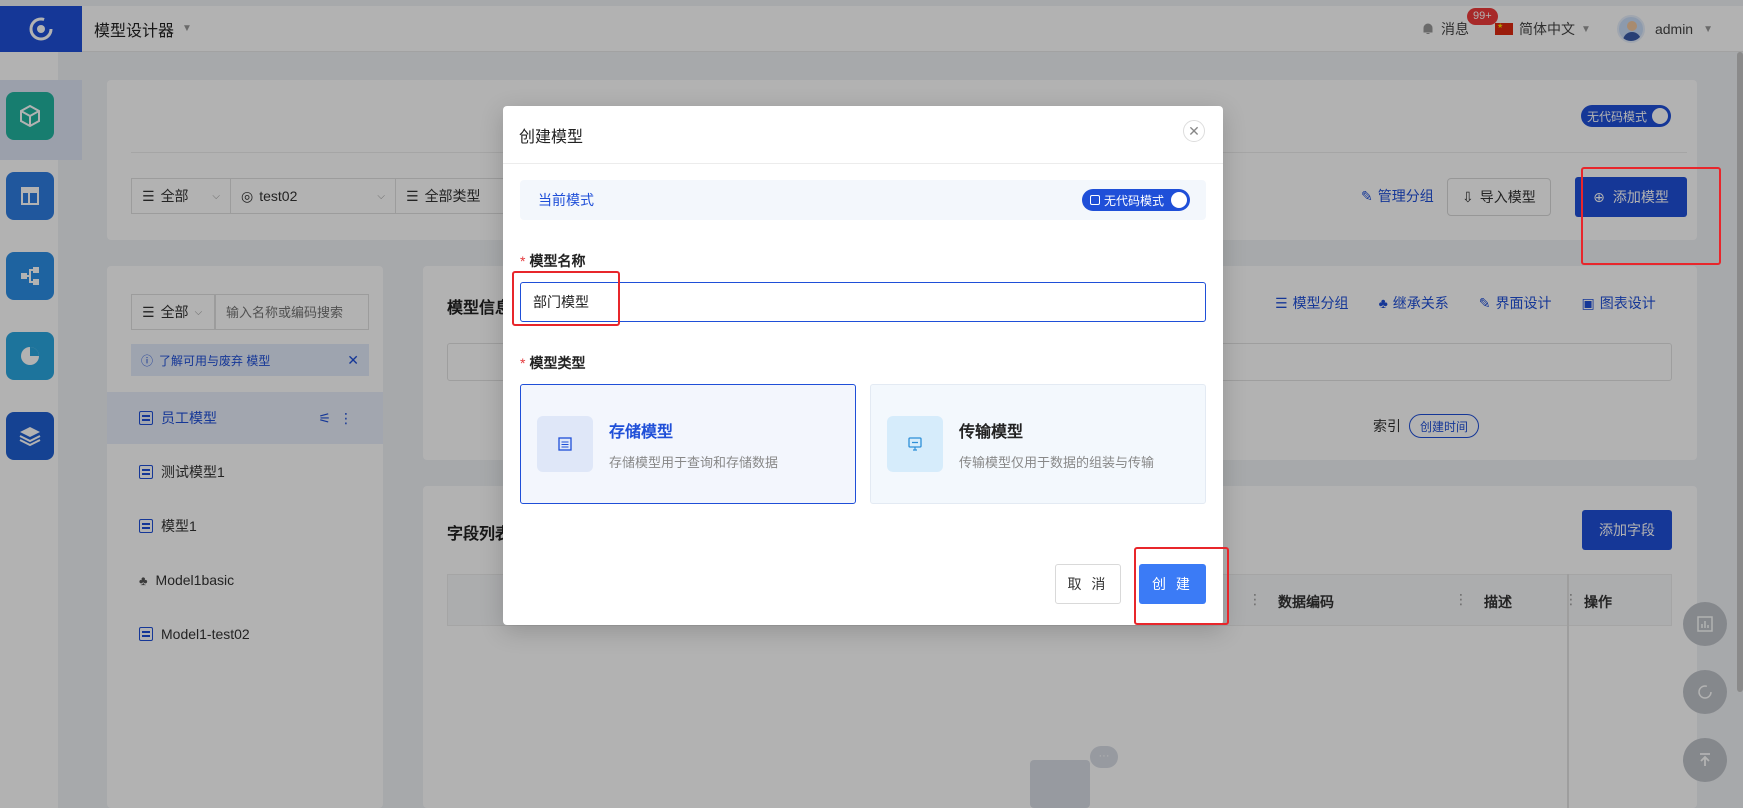 The height and width of the screenshot is (808, 1743). Describe the element at coordinates (565, 444) in the screenshot. I see `storage-model-icon` at that location.